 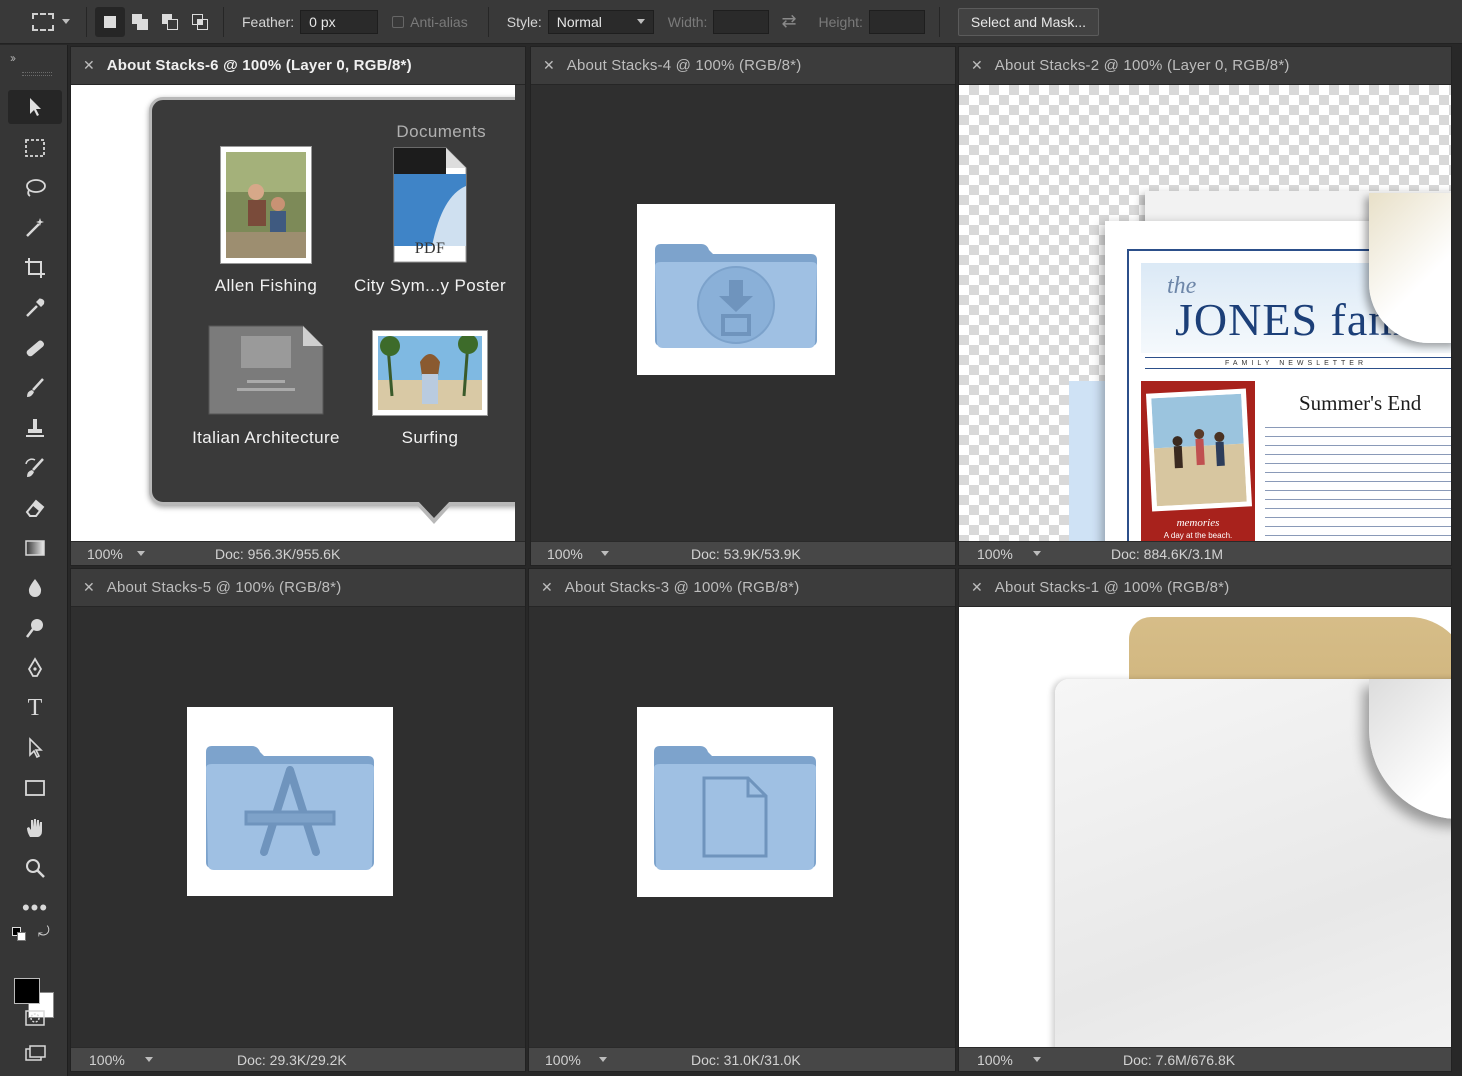 What do you see at coordinates (266, 285) in the screenshot?
I see `stack-item-label: Allen Fishing` at bounding box center [266, 285].